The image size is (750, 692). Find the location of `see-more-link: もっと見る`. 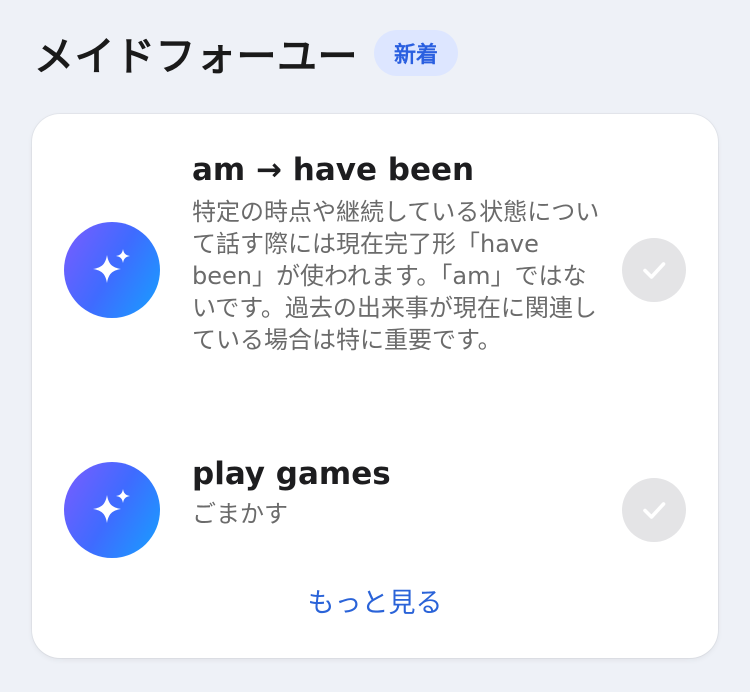

see-more-link: もっと見る is located at coordinates (375, 604).